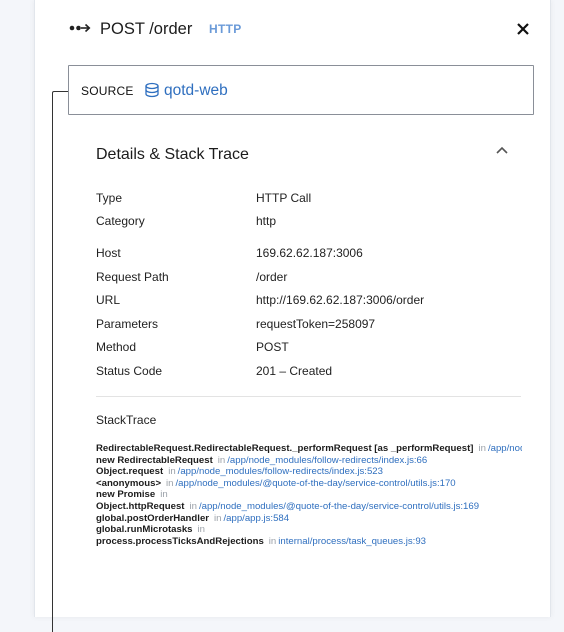  I want to click on frame-function: process.processTicksAndRejections, so click(180, 541).